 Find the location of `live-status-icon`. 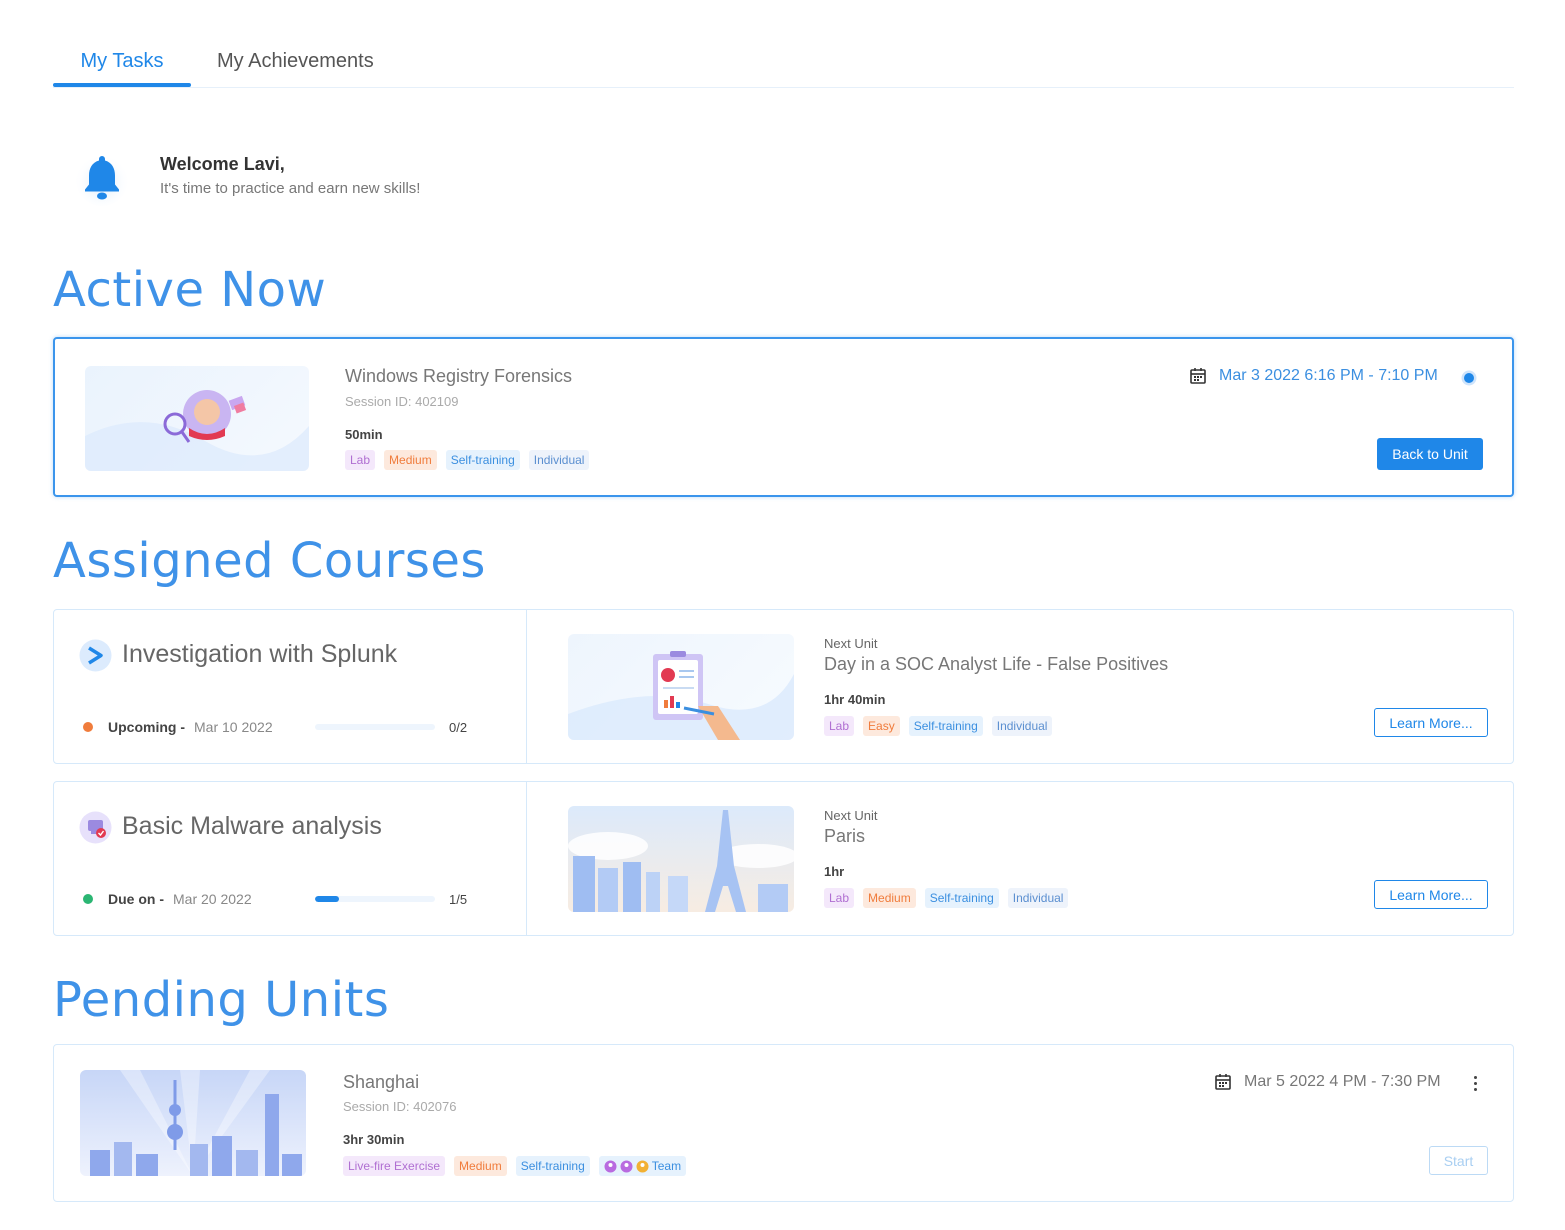

live-status-icon is located at coordinates (1469, 378).